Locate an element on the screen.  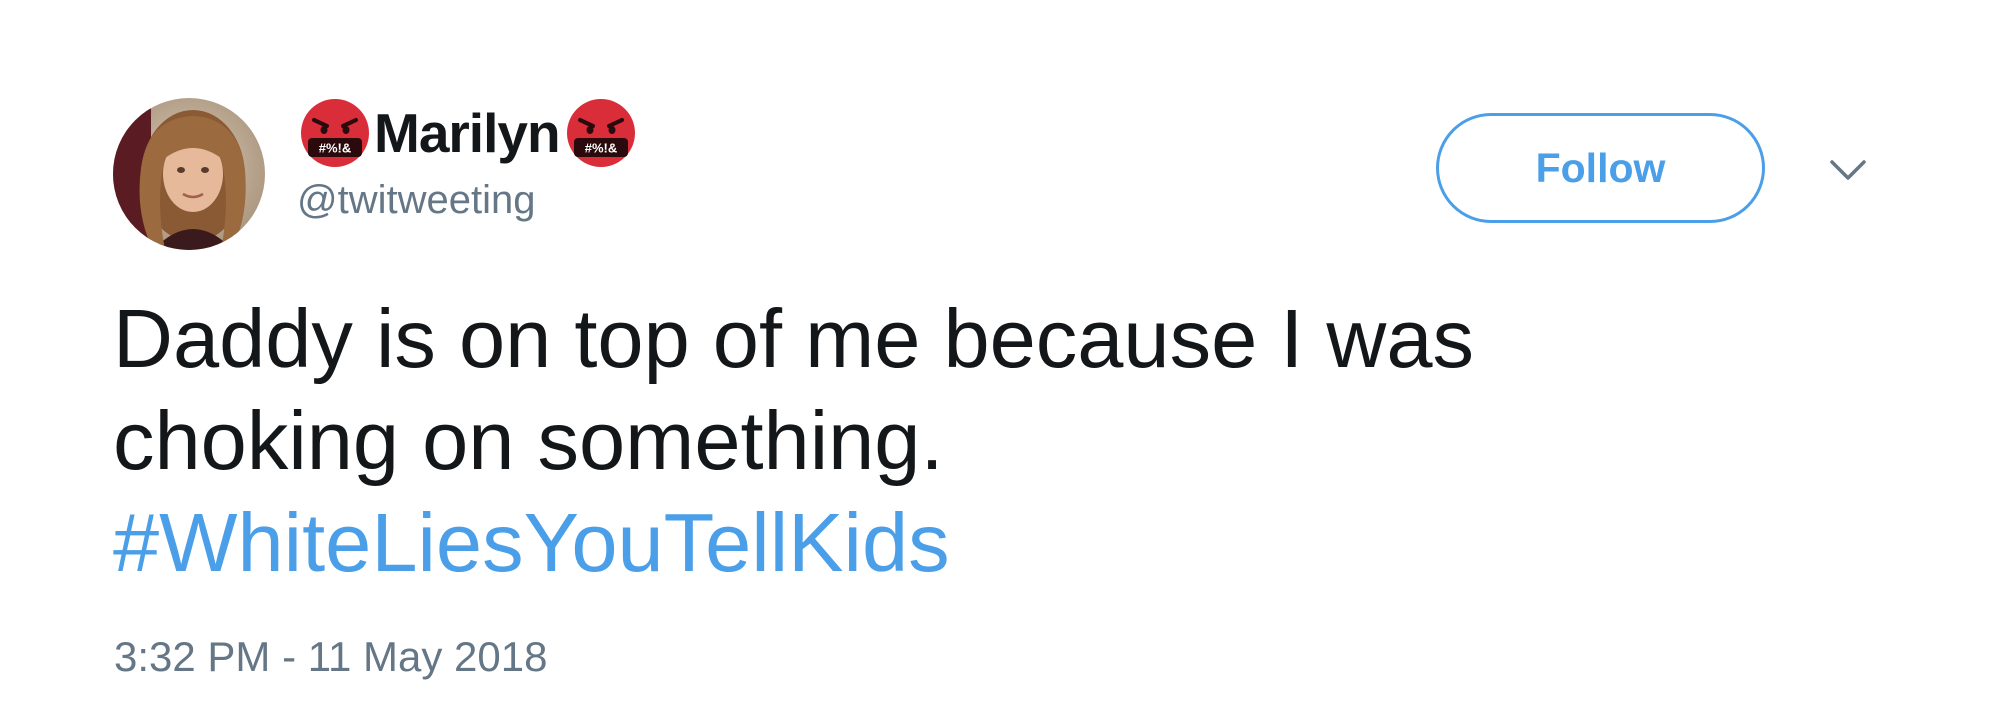
avatar is located at coordinates (189, 174).